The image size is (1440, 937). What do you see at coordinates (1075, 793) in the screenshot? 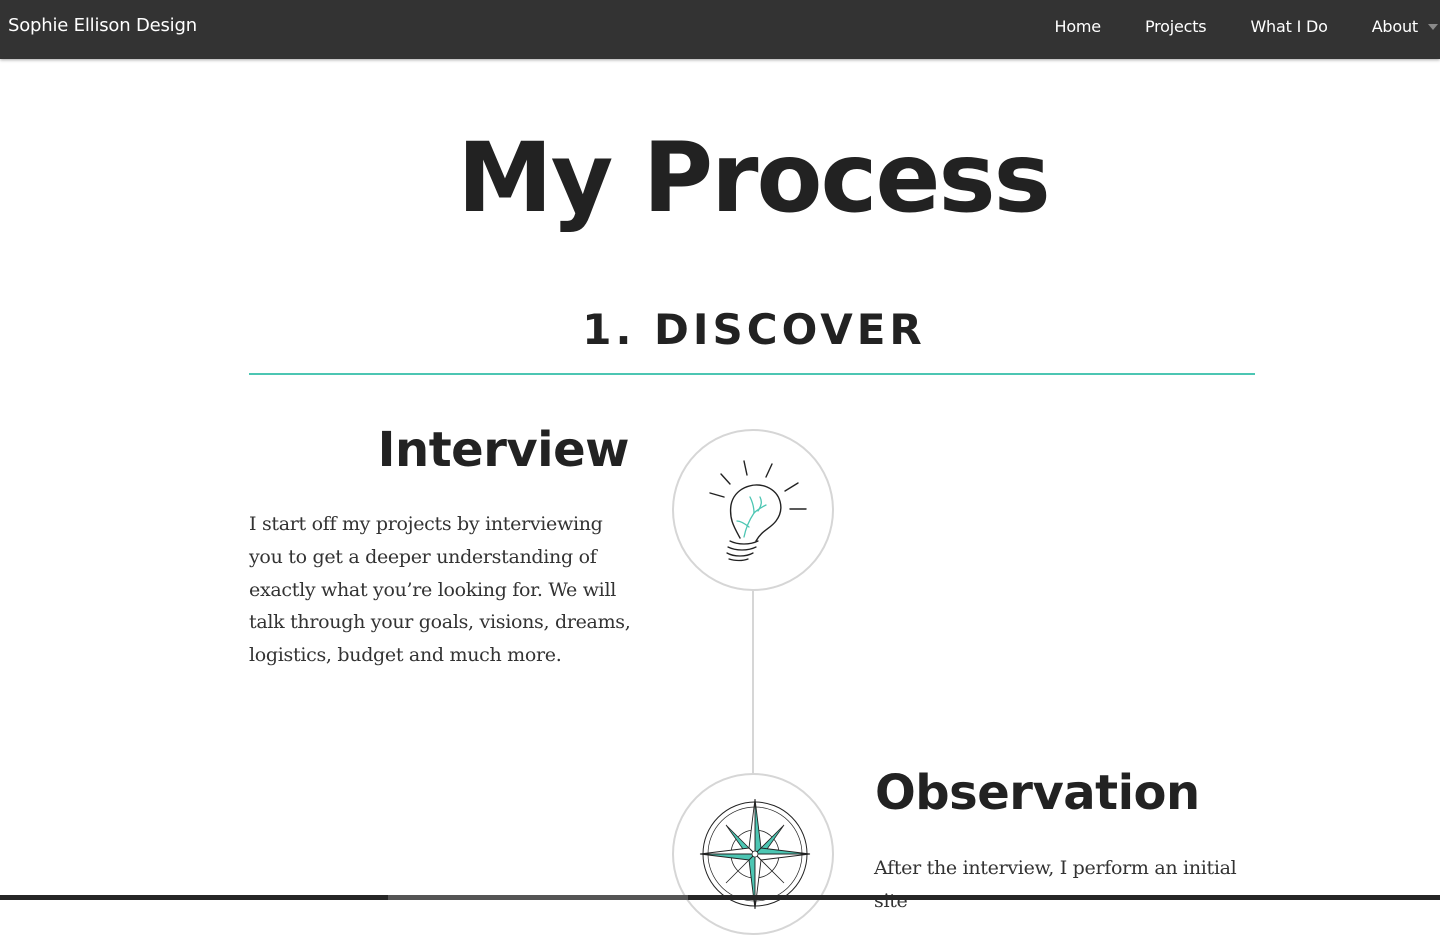
I see `section-title-observation: Observation` at bounding box center [1075, 793].